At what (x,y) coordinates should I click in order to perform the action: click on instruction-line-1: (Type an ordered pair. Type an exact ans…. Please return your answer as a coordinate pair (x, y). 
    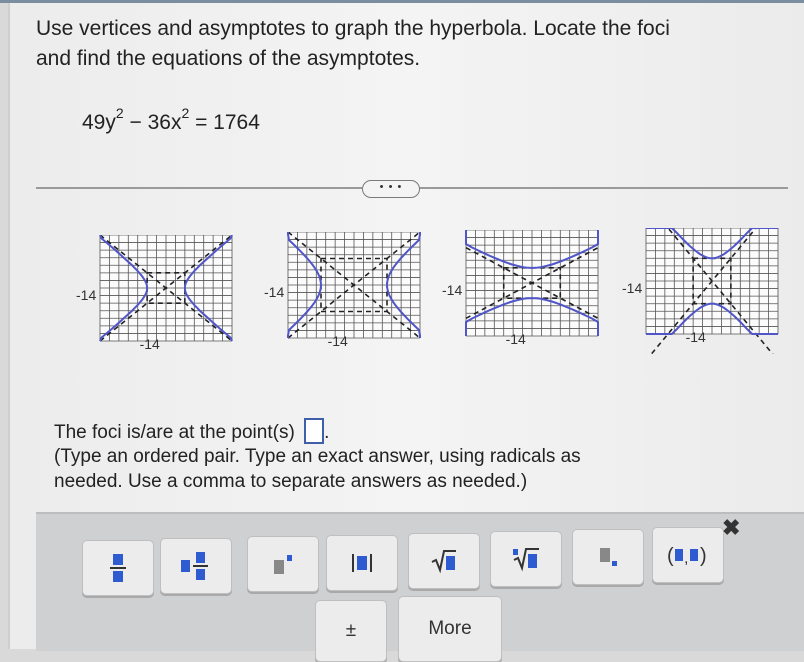
    Looking at the image, I should click on (317, 456).